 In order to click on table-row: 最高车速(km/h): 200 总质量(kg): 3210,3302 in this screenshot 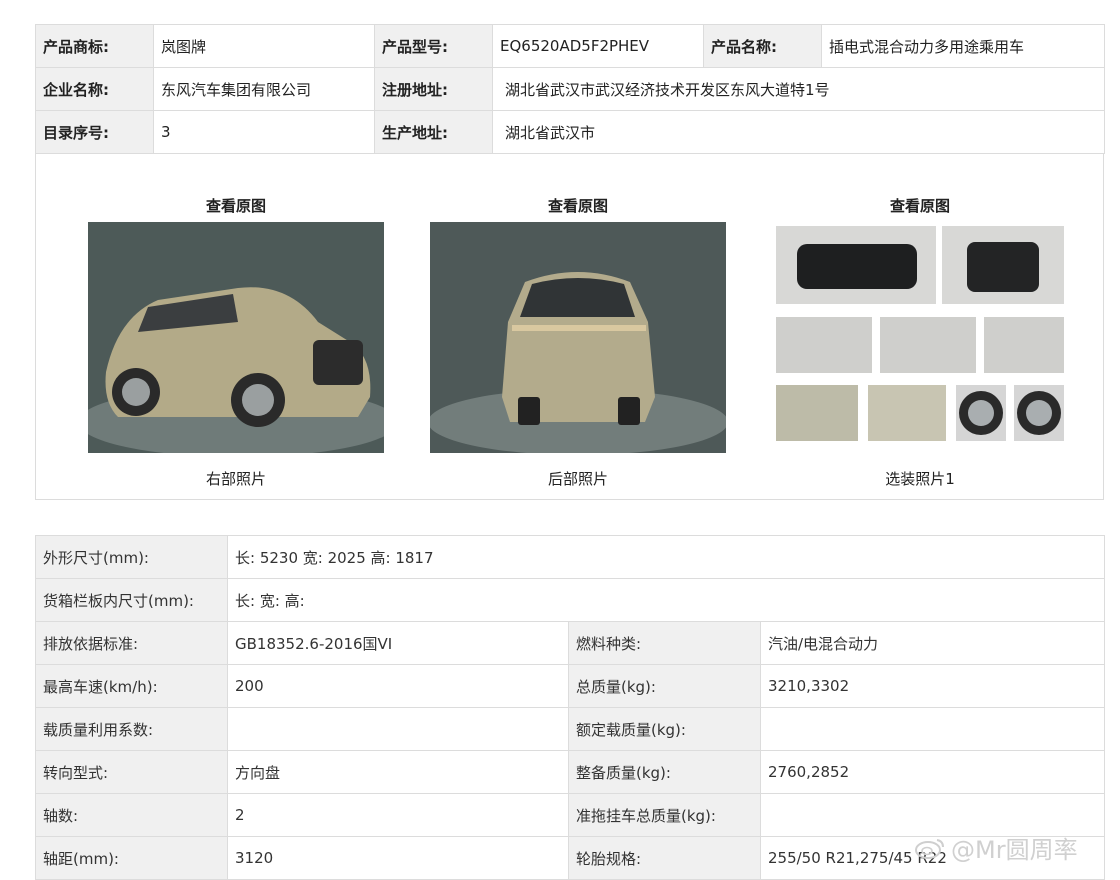, I will do `click(570, 686)`.